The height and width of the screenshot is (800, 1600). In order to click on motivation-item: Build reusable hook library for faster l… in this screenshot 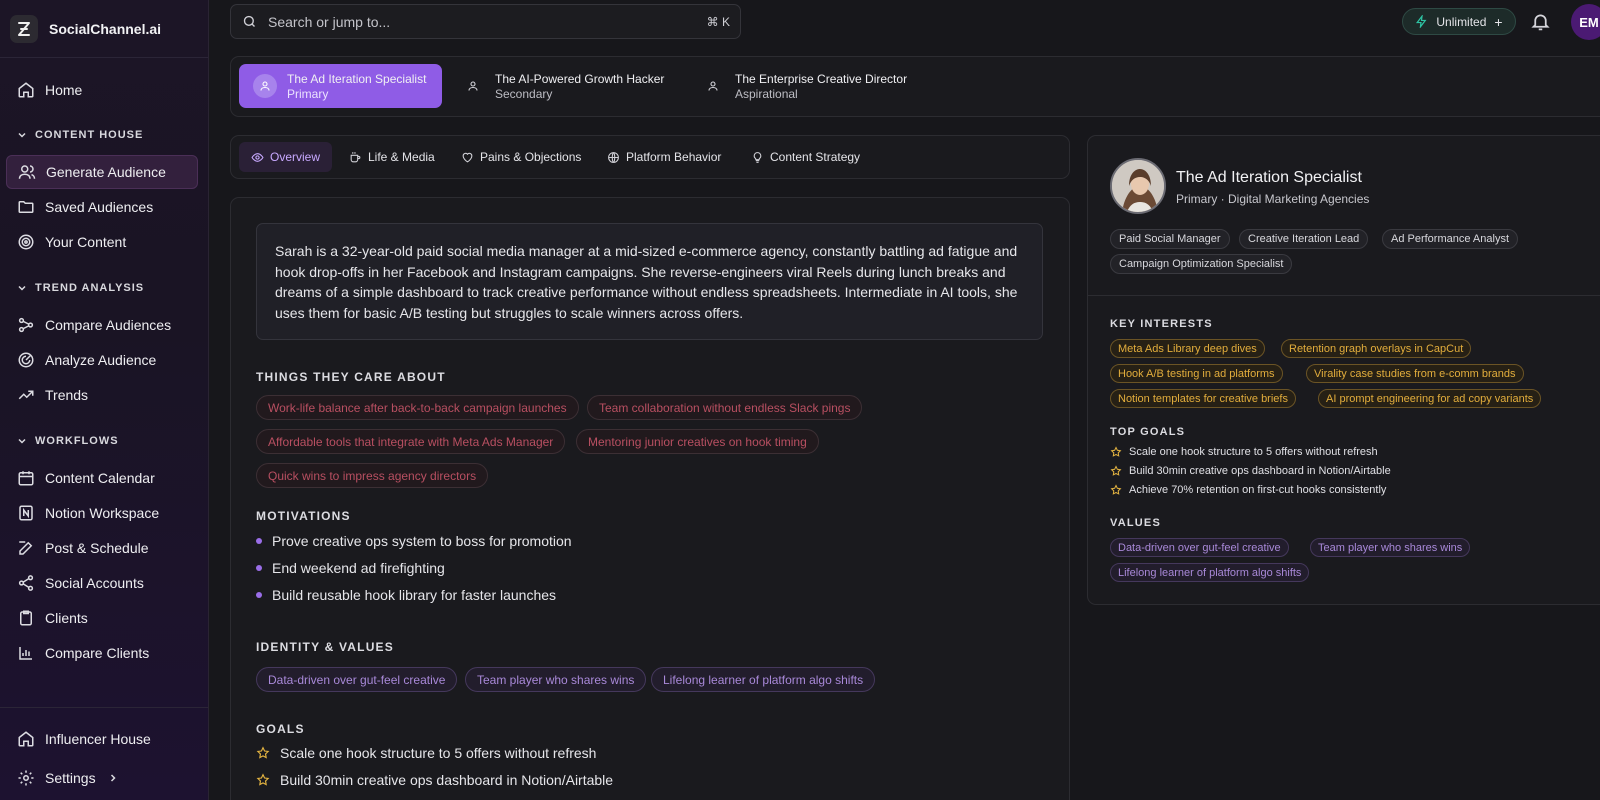, I will do `click(406, 595)`.